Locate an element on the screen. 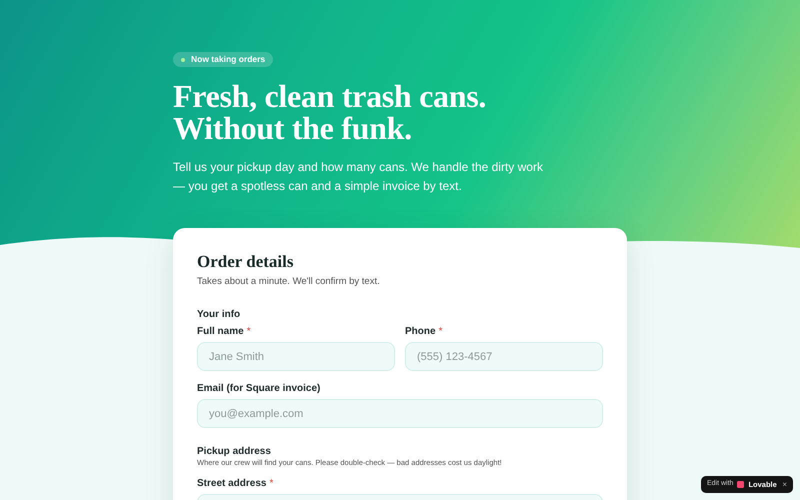  field-label: Full name is located at coordinates (220, 332).